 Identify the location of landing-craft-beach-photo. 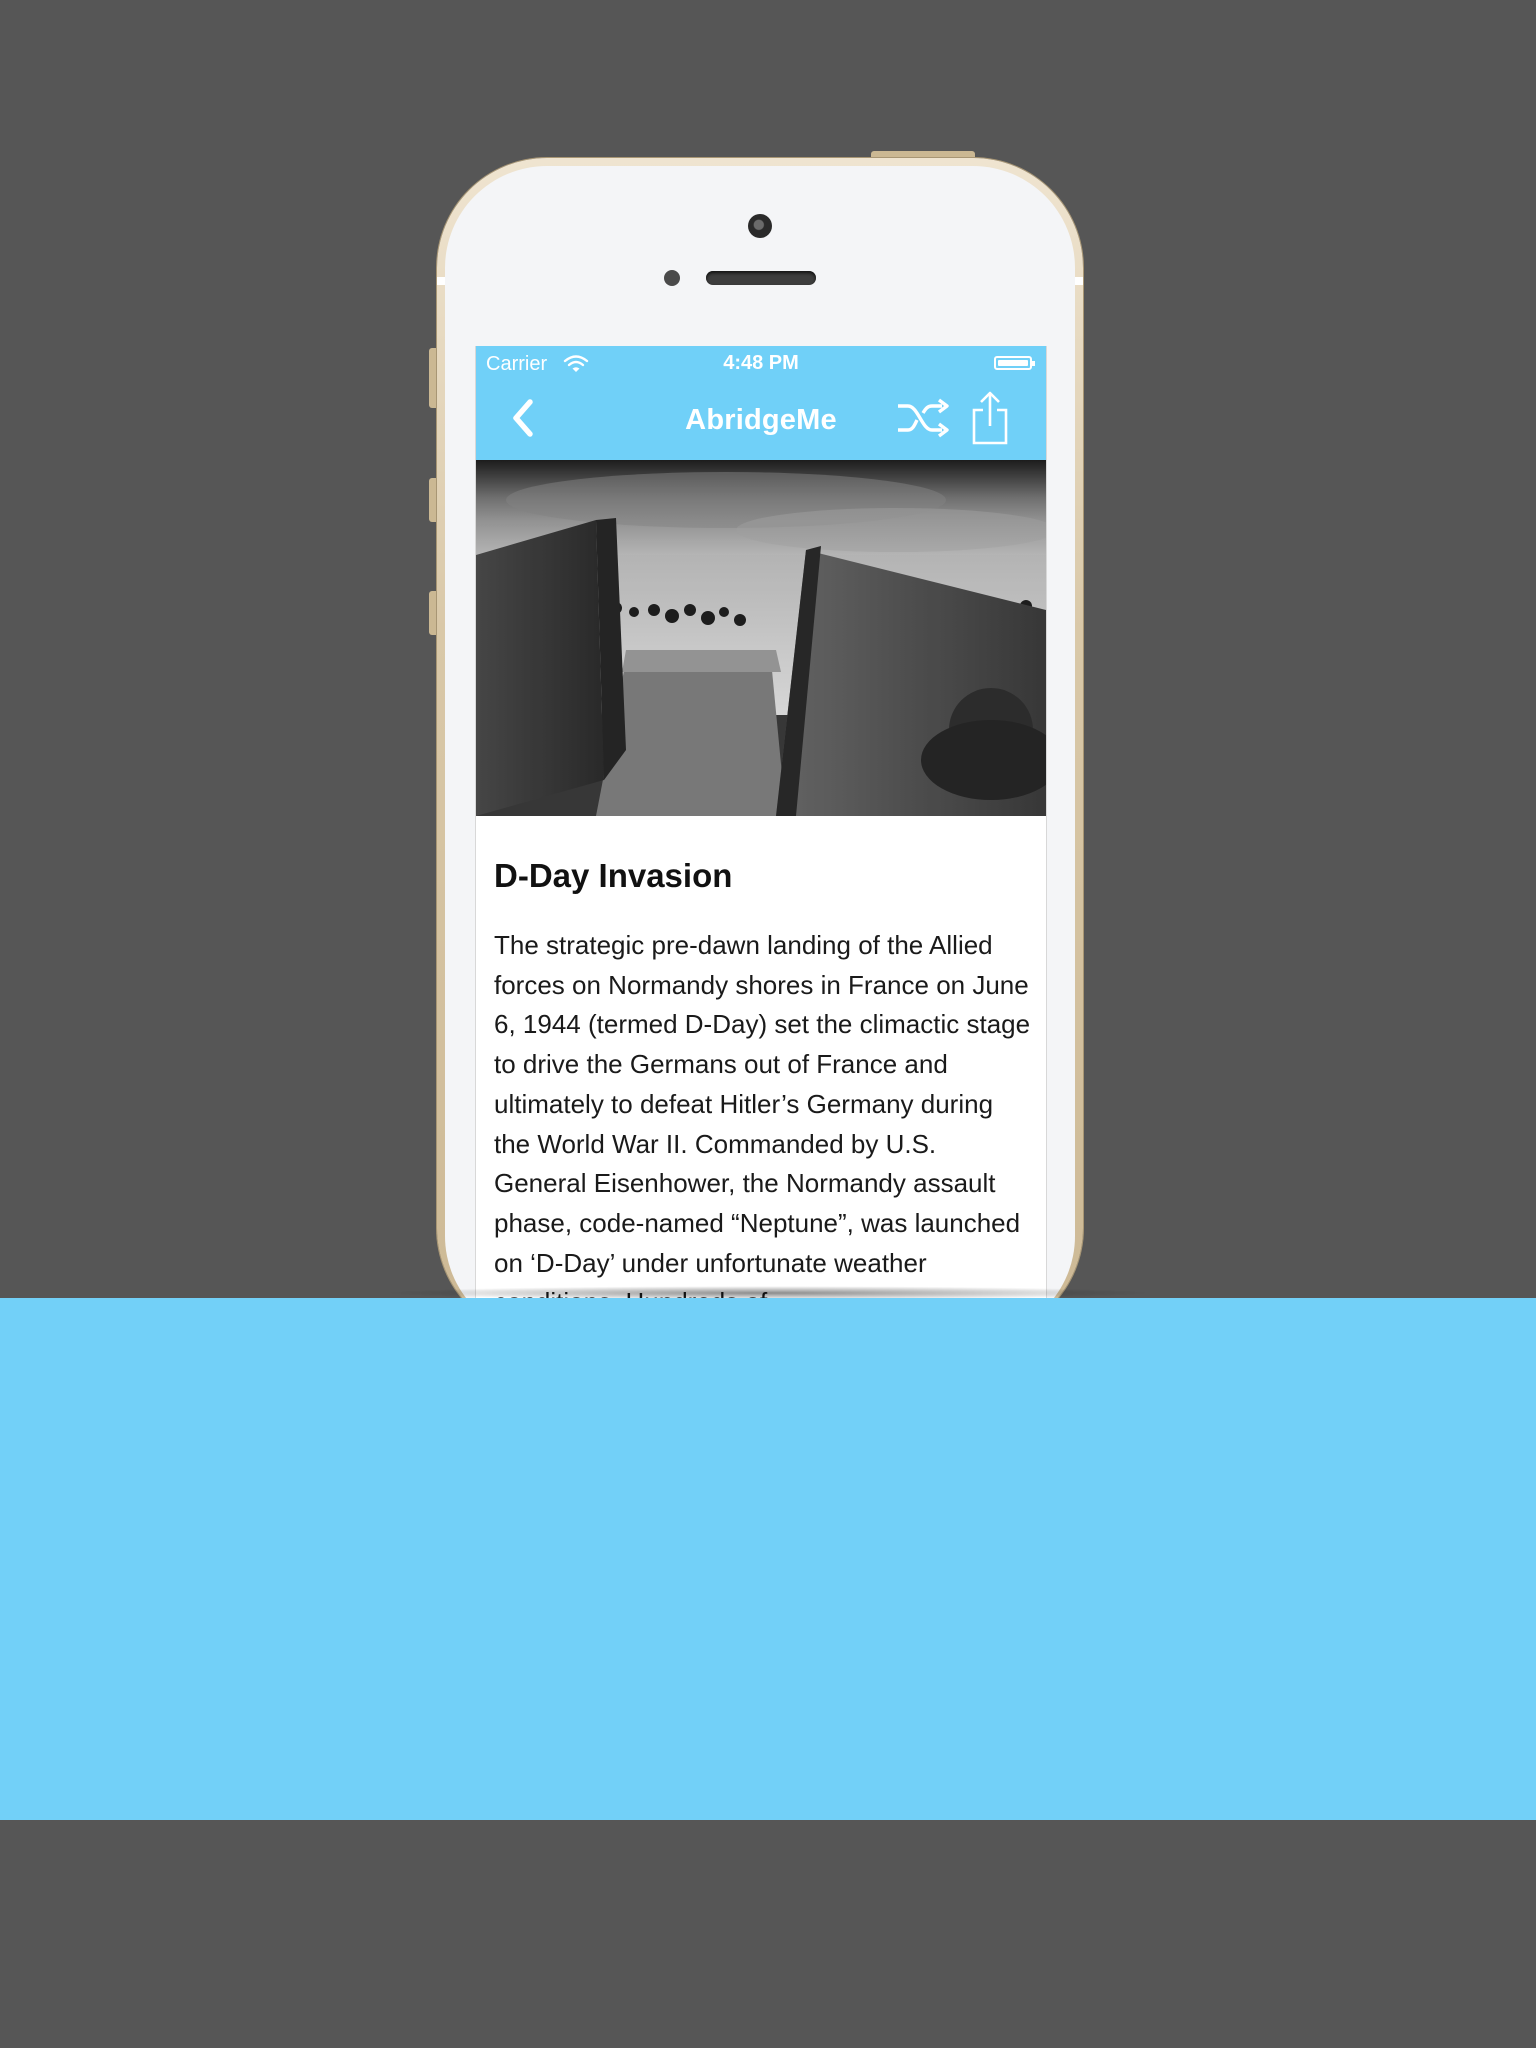
(761, 638).